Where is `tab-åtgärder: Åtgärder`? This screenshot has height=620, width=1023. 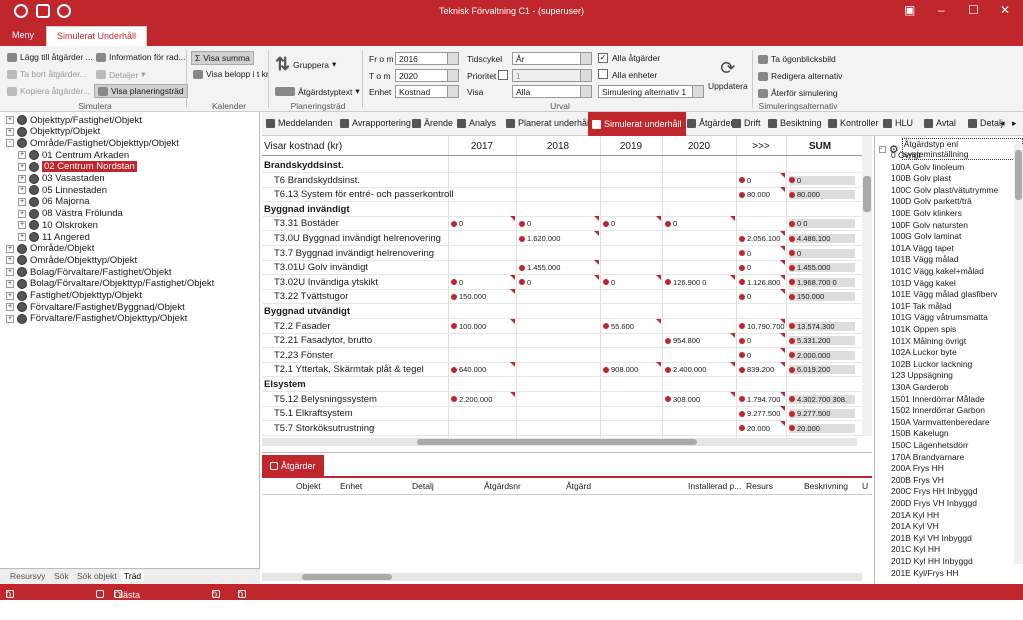
tab-åtgärder: Åtgärder is located at coordinates (710, 123).